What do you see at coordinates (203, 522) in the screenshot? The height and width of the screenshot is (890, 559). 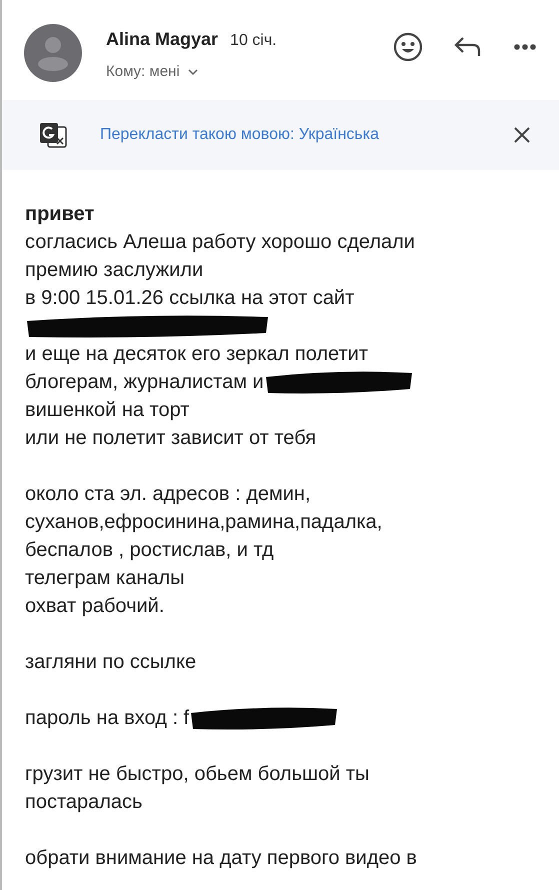 I see `body-text-line: суханов,ефросинина,рамина,падалка,` at bounding box center [203, 522].